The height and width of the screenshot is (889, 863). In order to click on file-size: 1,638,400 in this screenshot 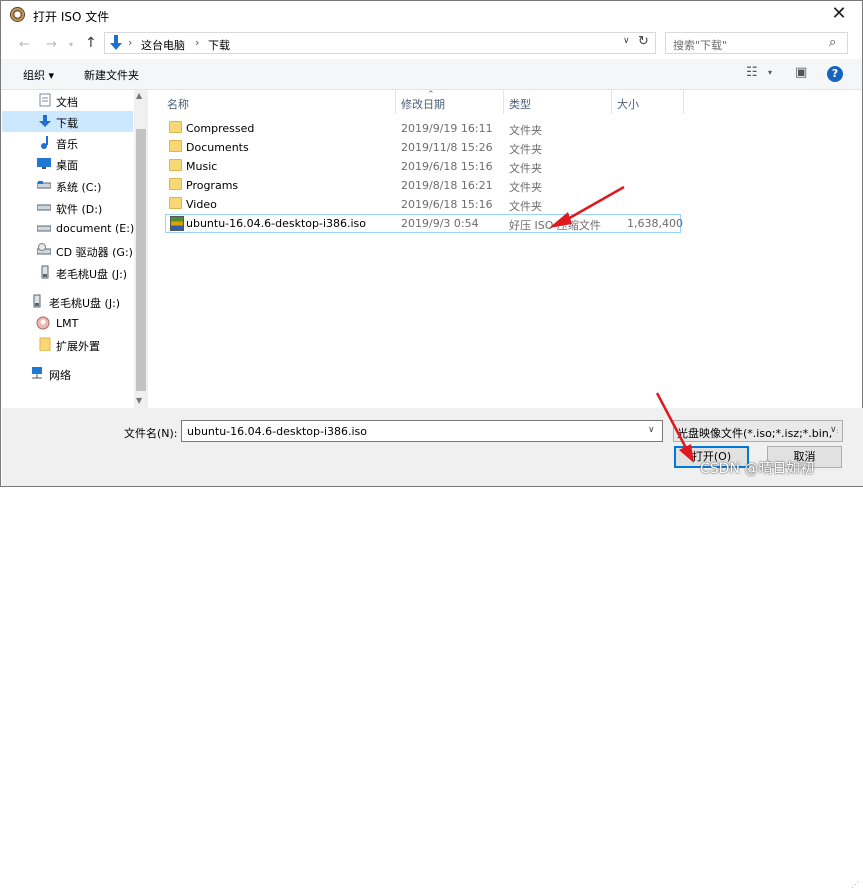, I will do `click(655, 223)`.